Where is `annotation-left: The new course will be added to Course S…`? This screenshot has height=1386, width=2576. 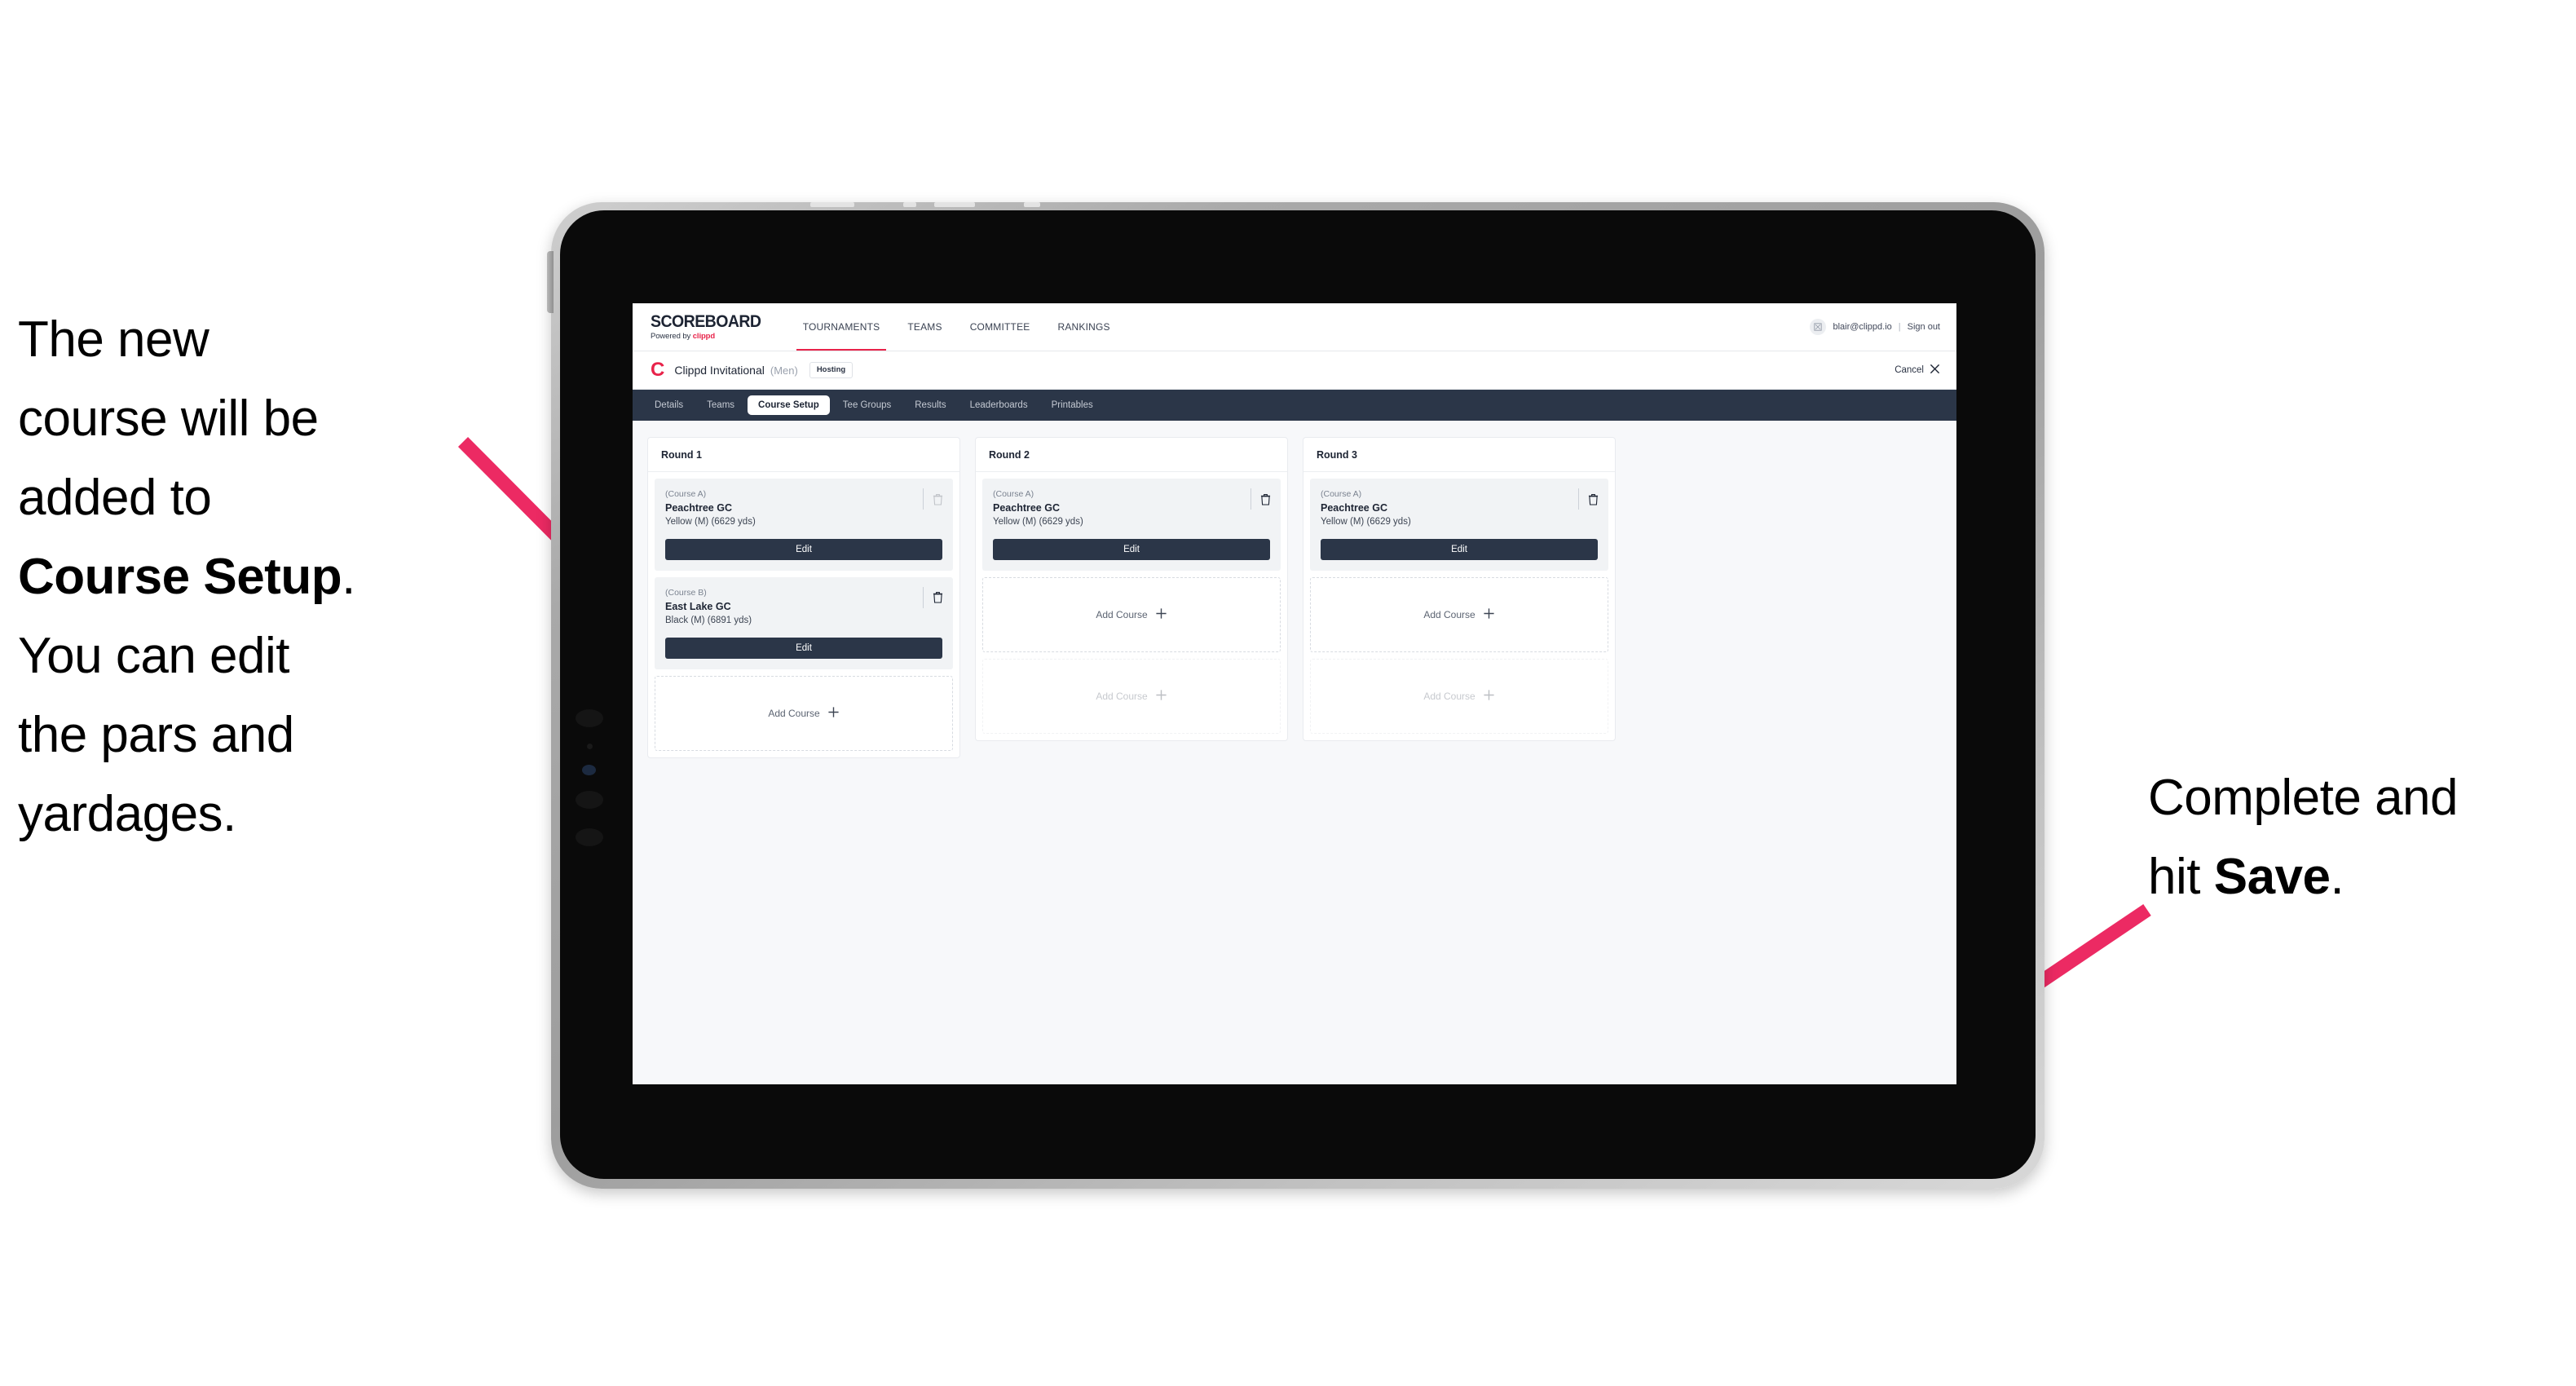 annotation-left: The new course will be added to Course S… is located at coordinates (222, 577).